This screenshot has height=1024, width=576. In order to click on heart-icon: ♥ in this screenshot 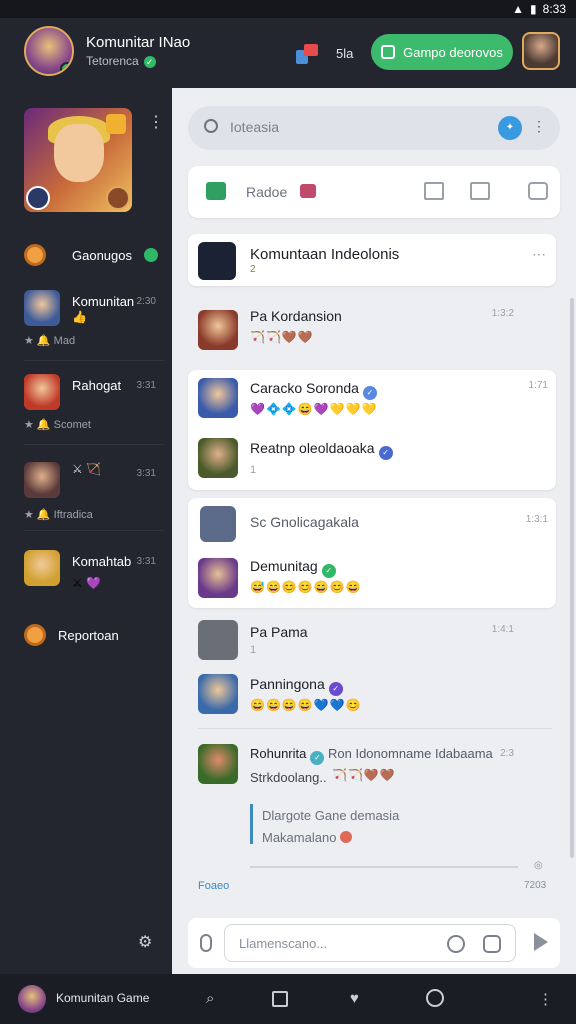, I will do `click(354, 998)`.